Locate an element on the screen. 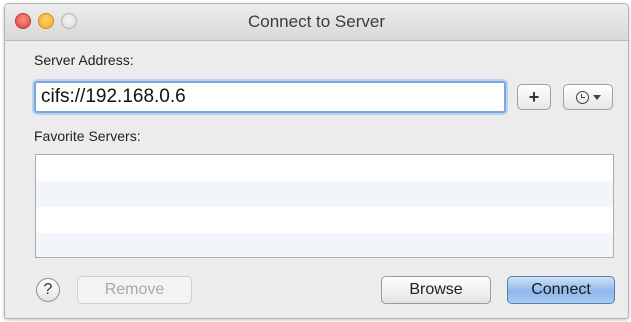 The height and width of the screenshot is (322, 631). window-title: Connect to Server is located at coordinates (316, 21).